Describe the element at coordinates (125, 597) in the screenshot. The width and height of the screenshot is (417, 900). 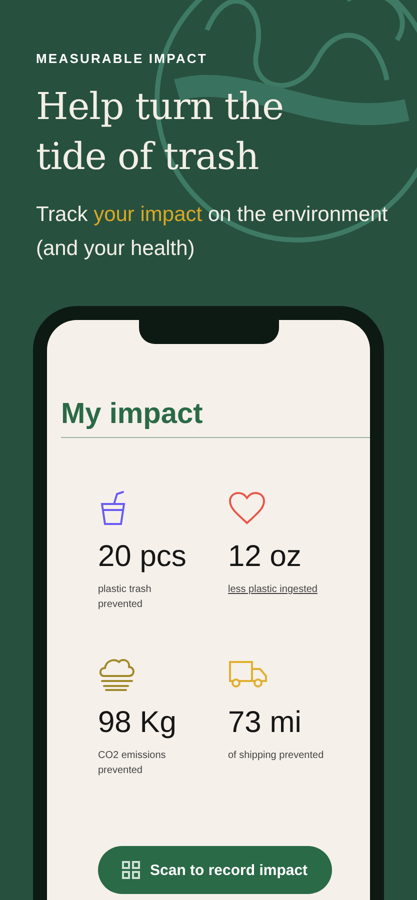
I see `stat-caption: plastic trash prevented` at that location.